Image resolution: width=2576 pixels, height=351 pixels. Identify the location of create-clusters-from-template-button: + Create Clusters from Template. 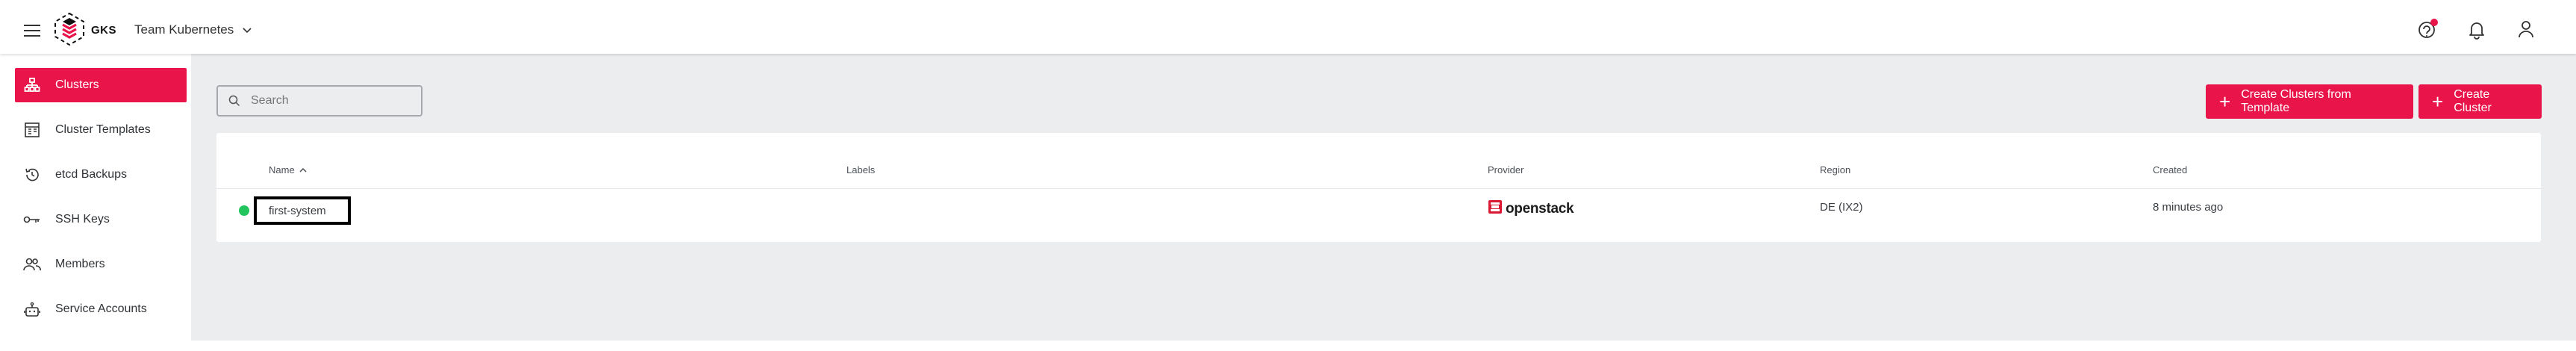
(2309, 102).